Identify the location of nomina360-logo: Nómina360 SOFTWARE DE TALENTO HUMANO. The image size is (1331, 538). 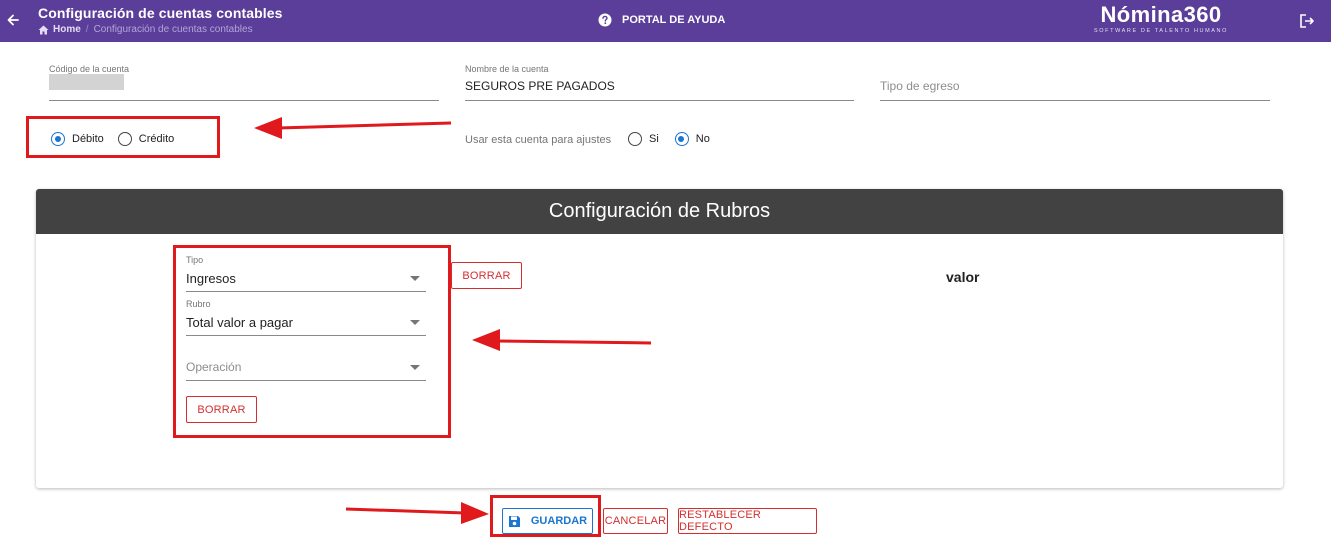
(1161, 19).